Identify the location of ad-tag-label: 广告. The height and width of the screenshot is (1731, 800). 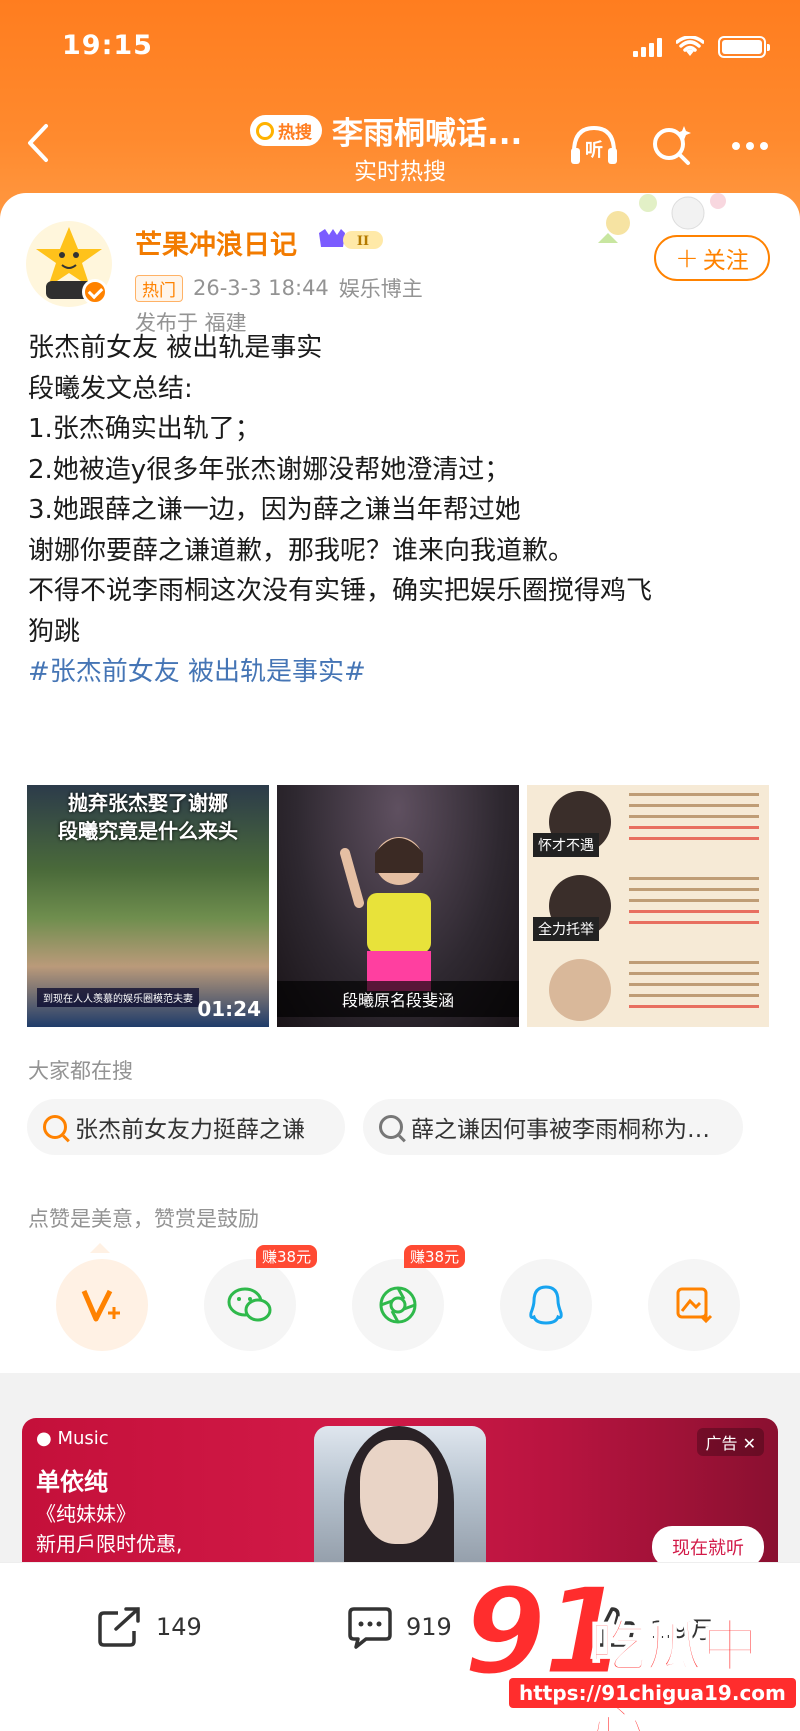
(721, 1443).